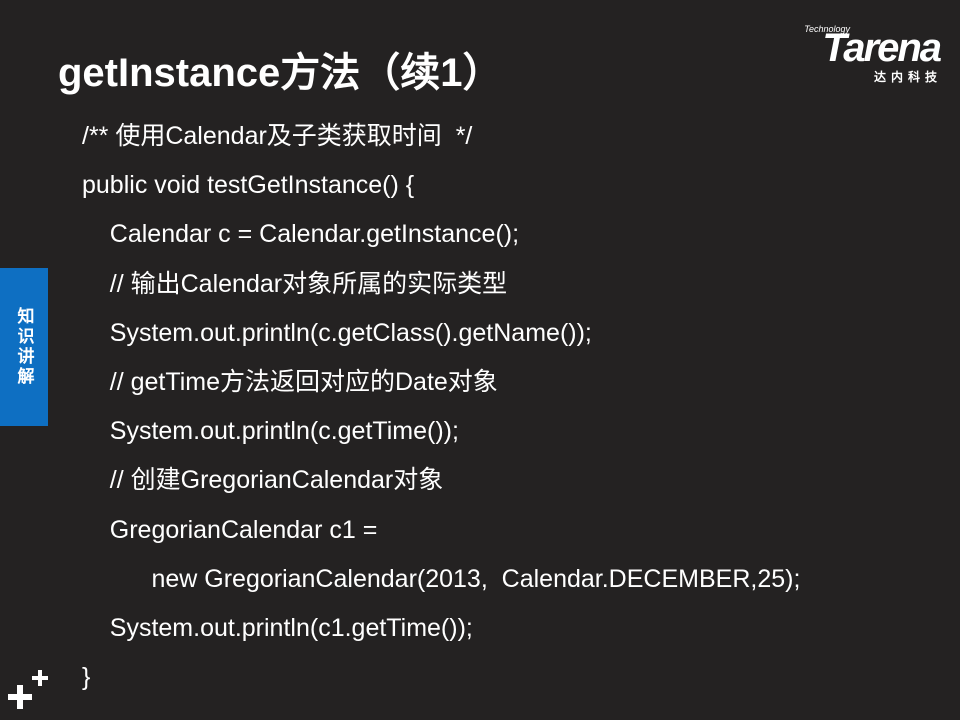 This screenshot has width=960, height=720. I want to click on code-line: // 创建GregorianCalendar对象, so click(263, 480).